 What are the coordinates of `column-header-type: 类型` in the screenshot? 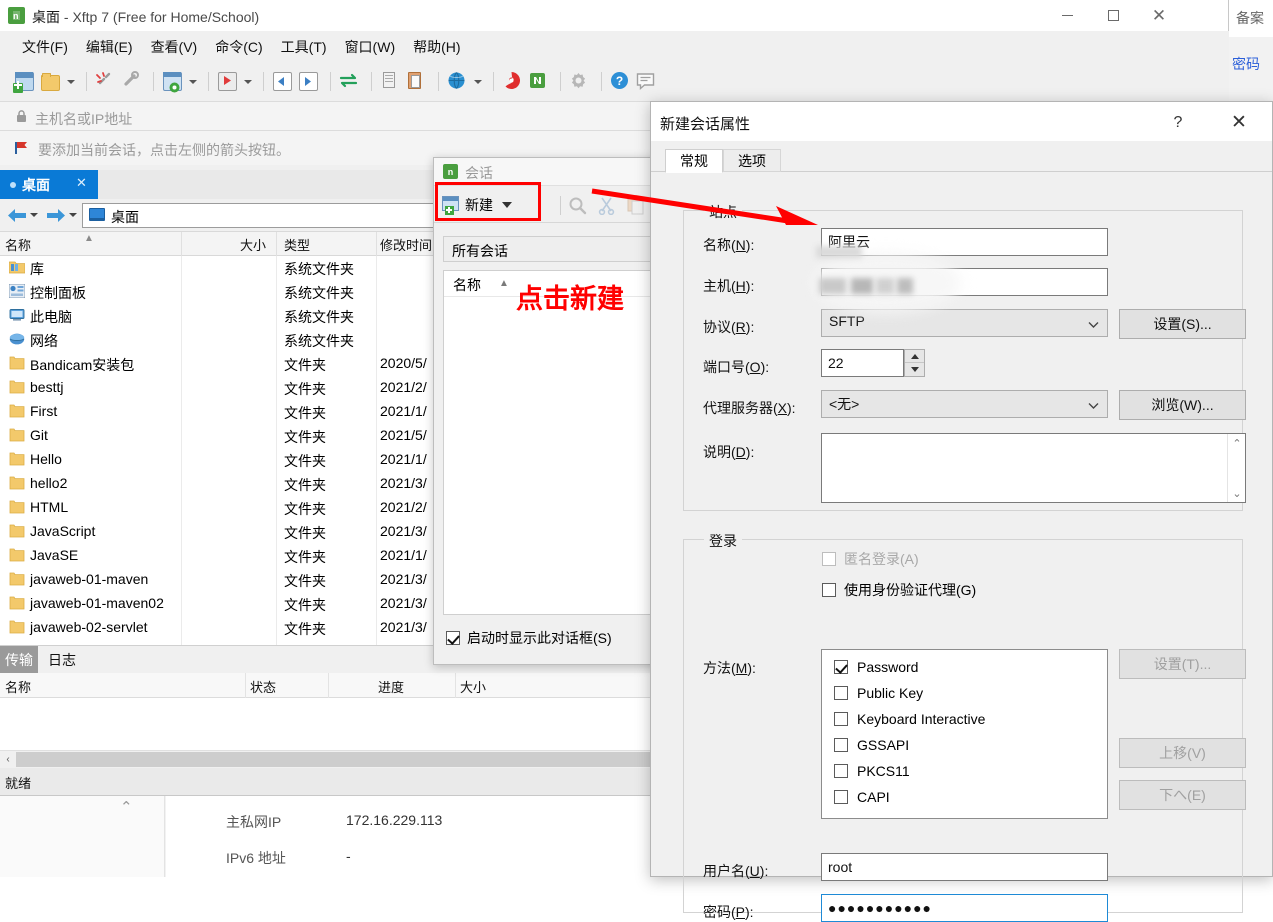 It's located at (297, 244).